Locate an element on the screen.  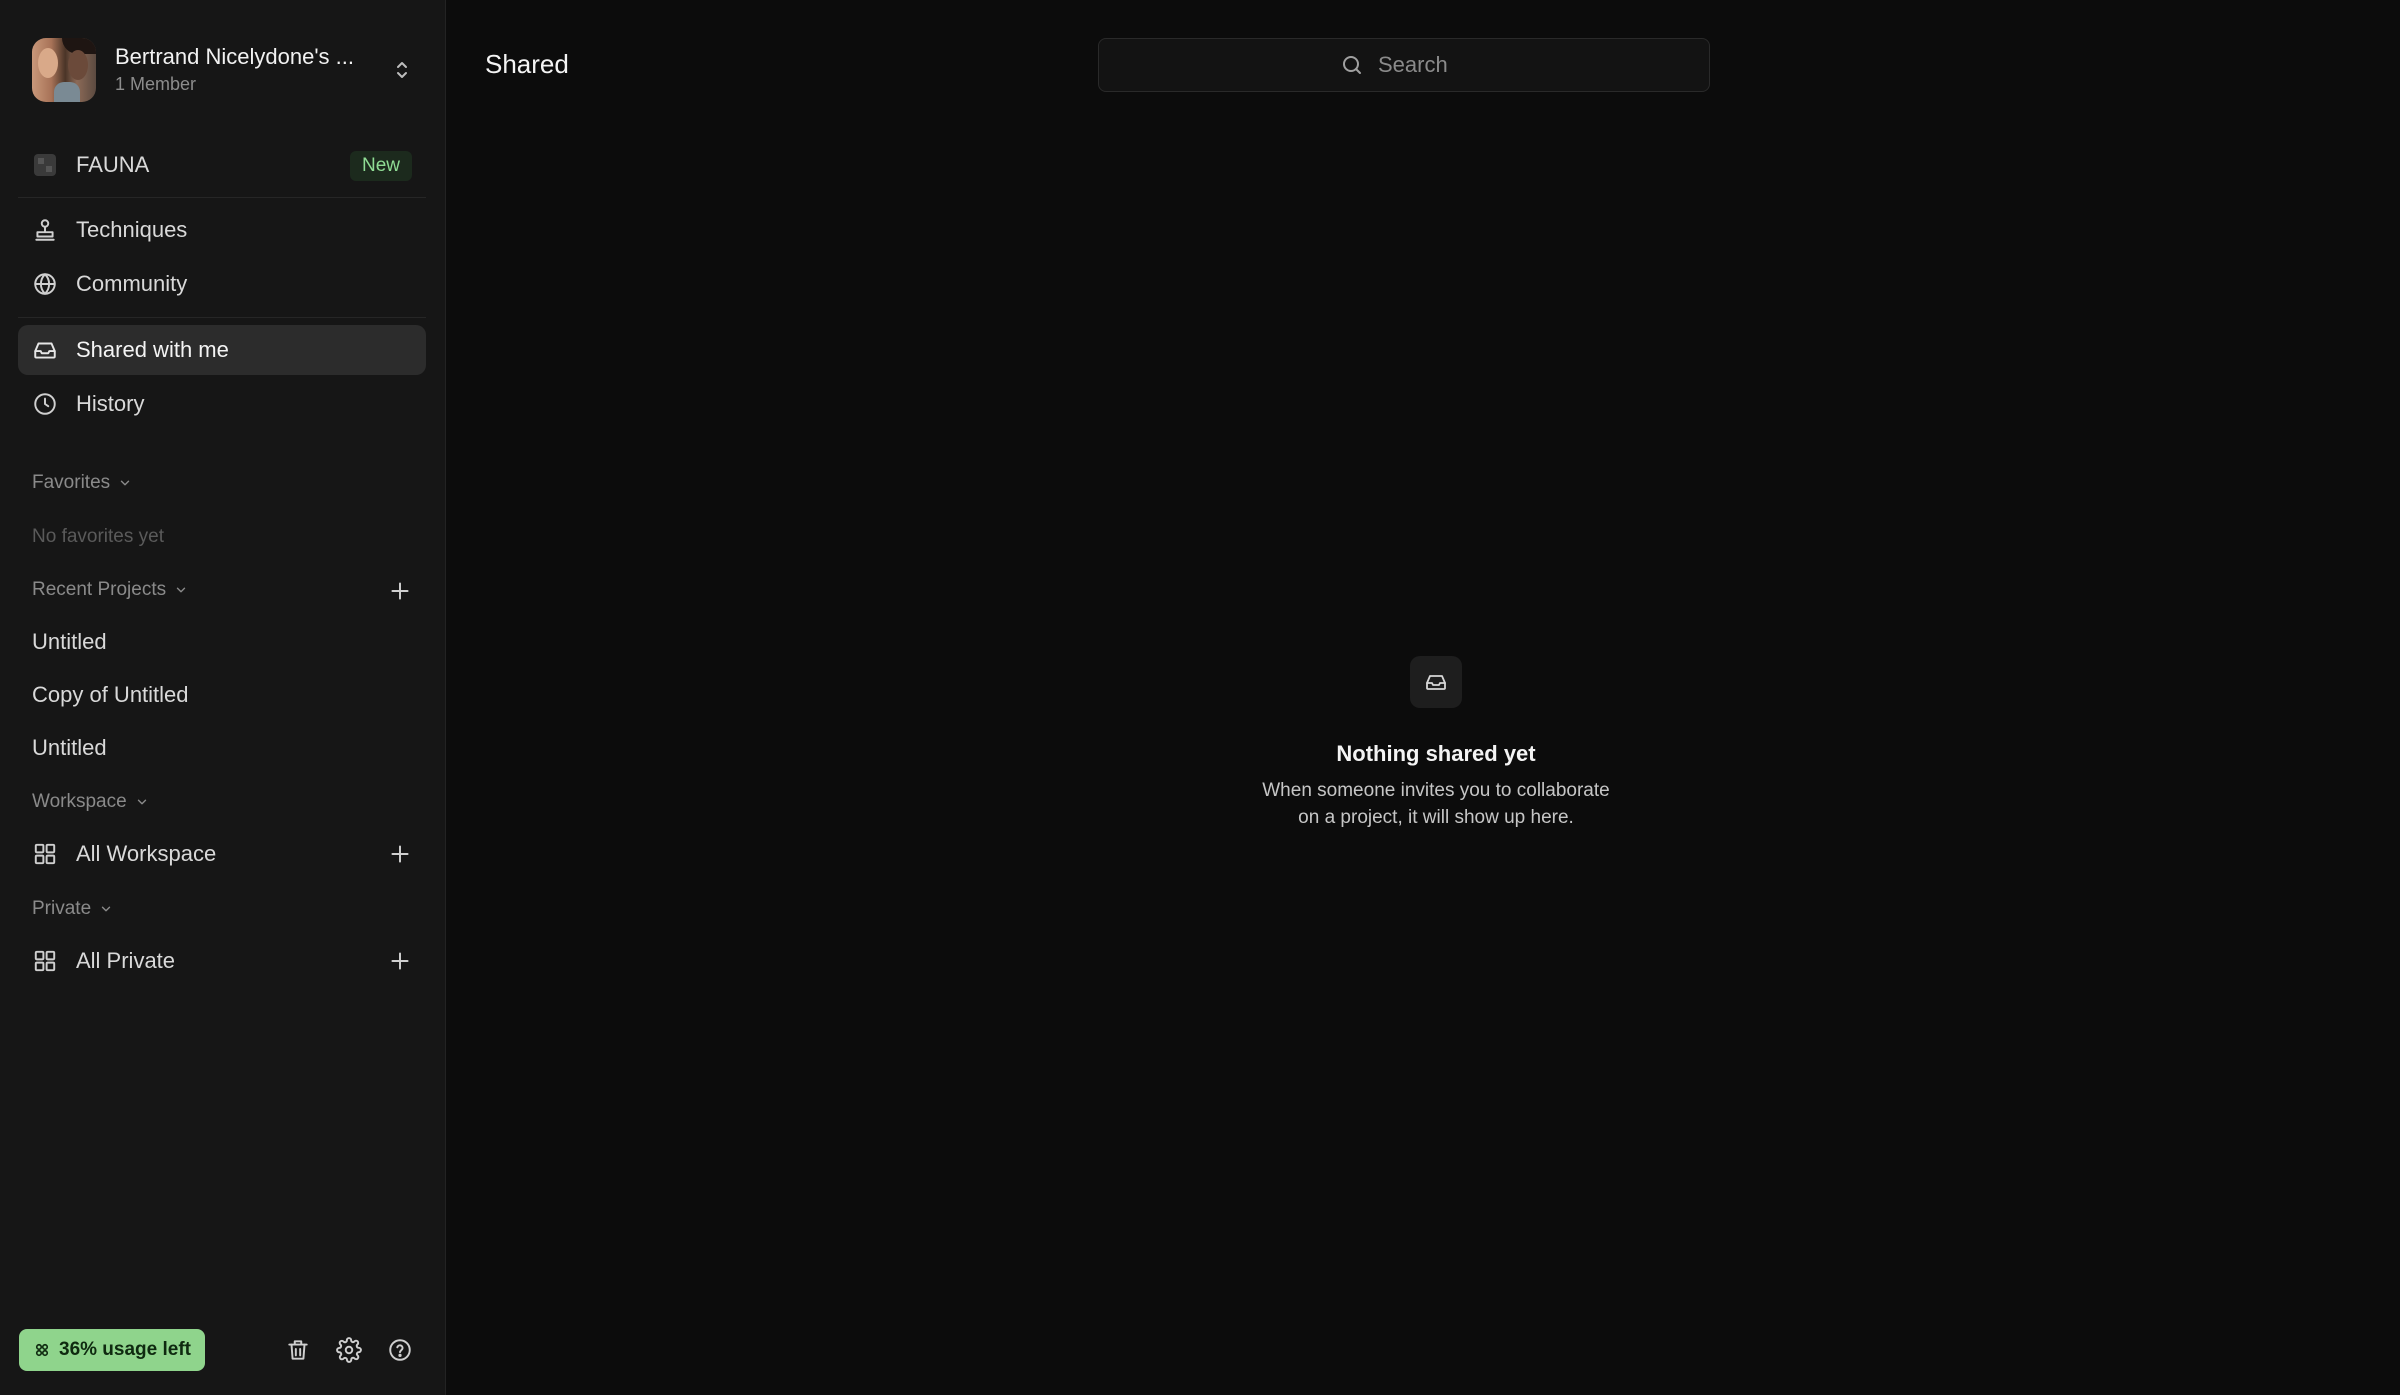
workspace-section-toggle: Workspace is located at coordinates (90, 802).